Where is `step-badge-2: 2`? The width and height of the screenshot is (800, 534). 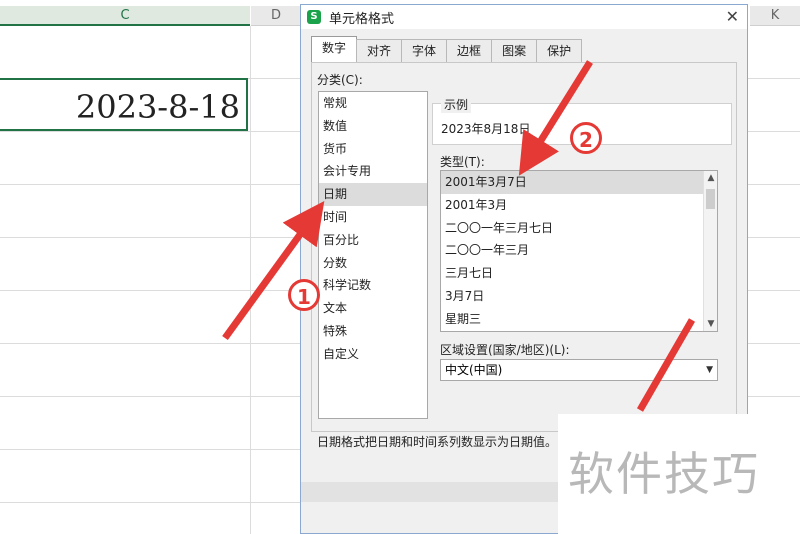
step-badge-2: 2 is located at coordinates (586, 138).